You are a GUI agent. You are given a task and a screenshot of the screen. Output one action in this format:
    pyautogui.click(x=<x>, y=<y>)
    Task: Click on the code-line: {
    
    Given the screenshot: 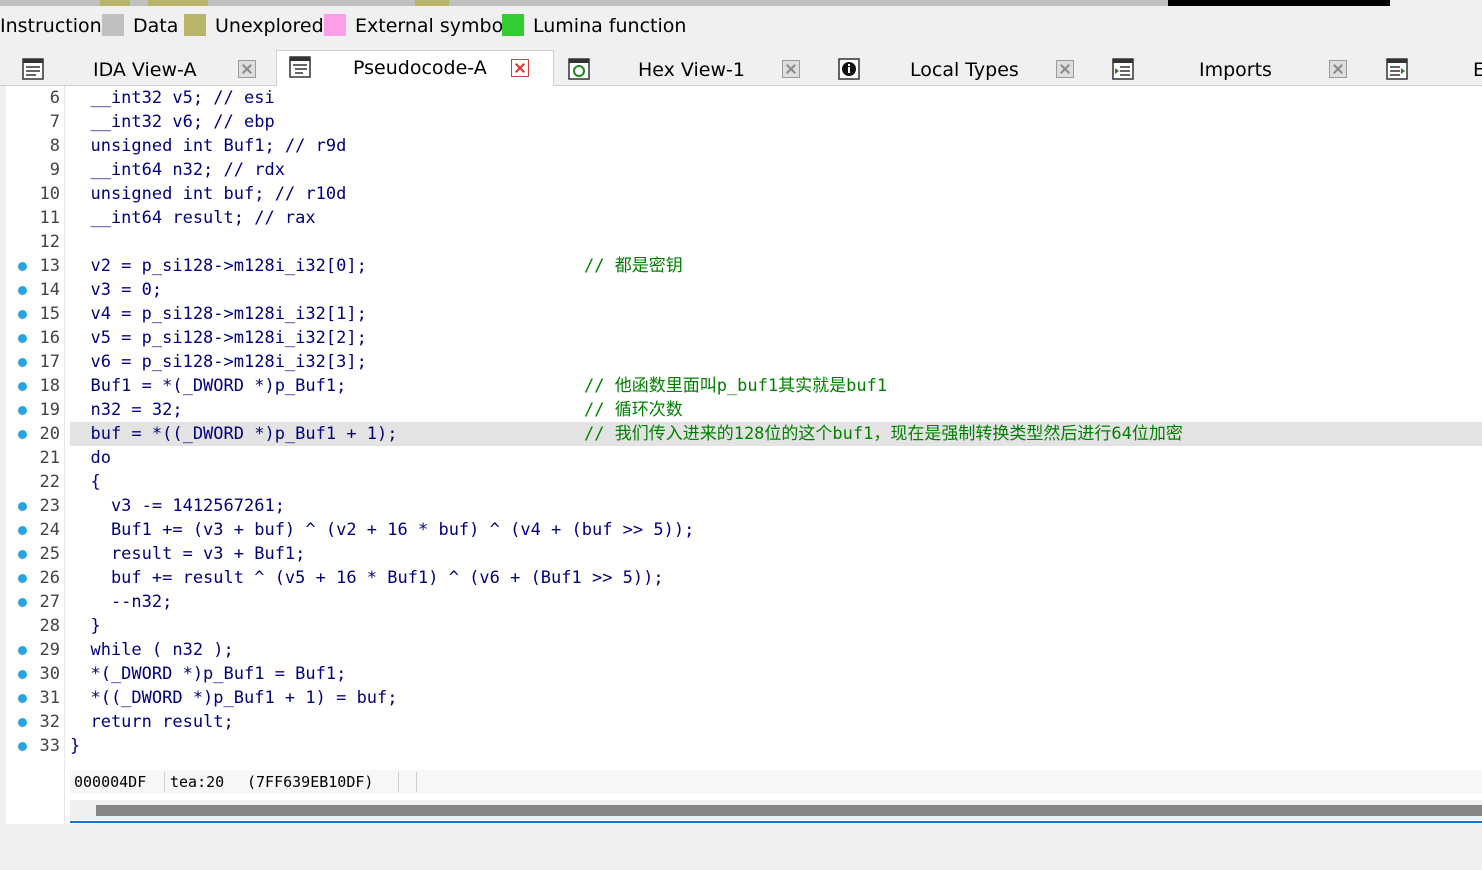 What is the action you would take?
    pyautogui.click(x=776, y=482)
    